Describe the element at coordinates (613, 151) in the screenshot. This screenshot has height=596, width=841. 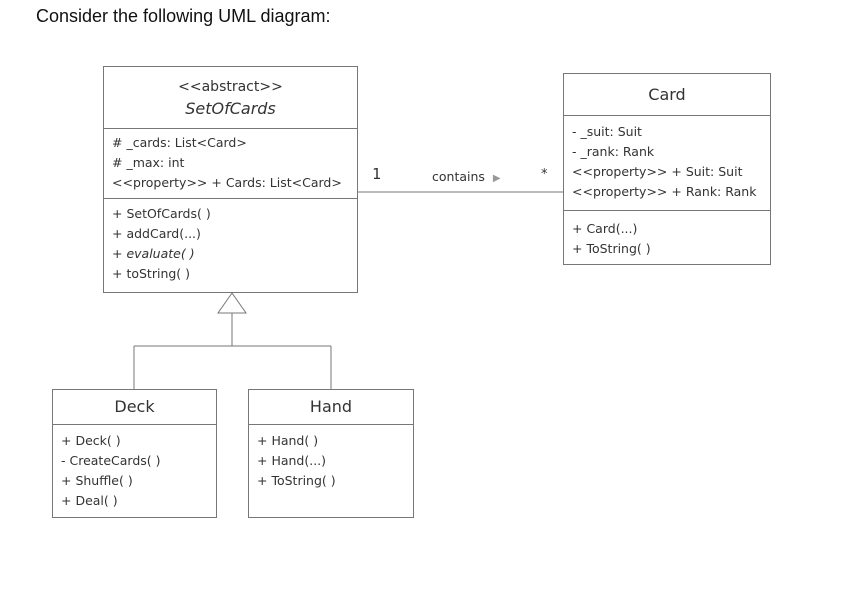
I see `attribute: - _rank: Rank` at that location.